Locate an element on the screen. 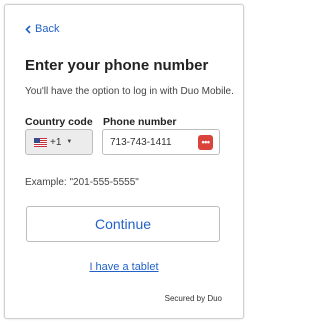 The height and width of the screenshot is (323, 320). secured-by-duo: Secured by Duo is located at coordinates (193, 298).